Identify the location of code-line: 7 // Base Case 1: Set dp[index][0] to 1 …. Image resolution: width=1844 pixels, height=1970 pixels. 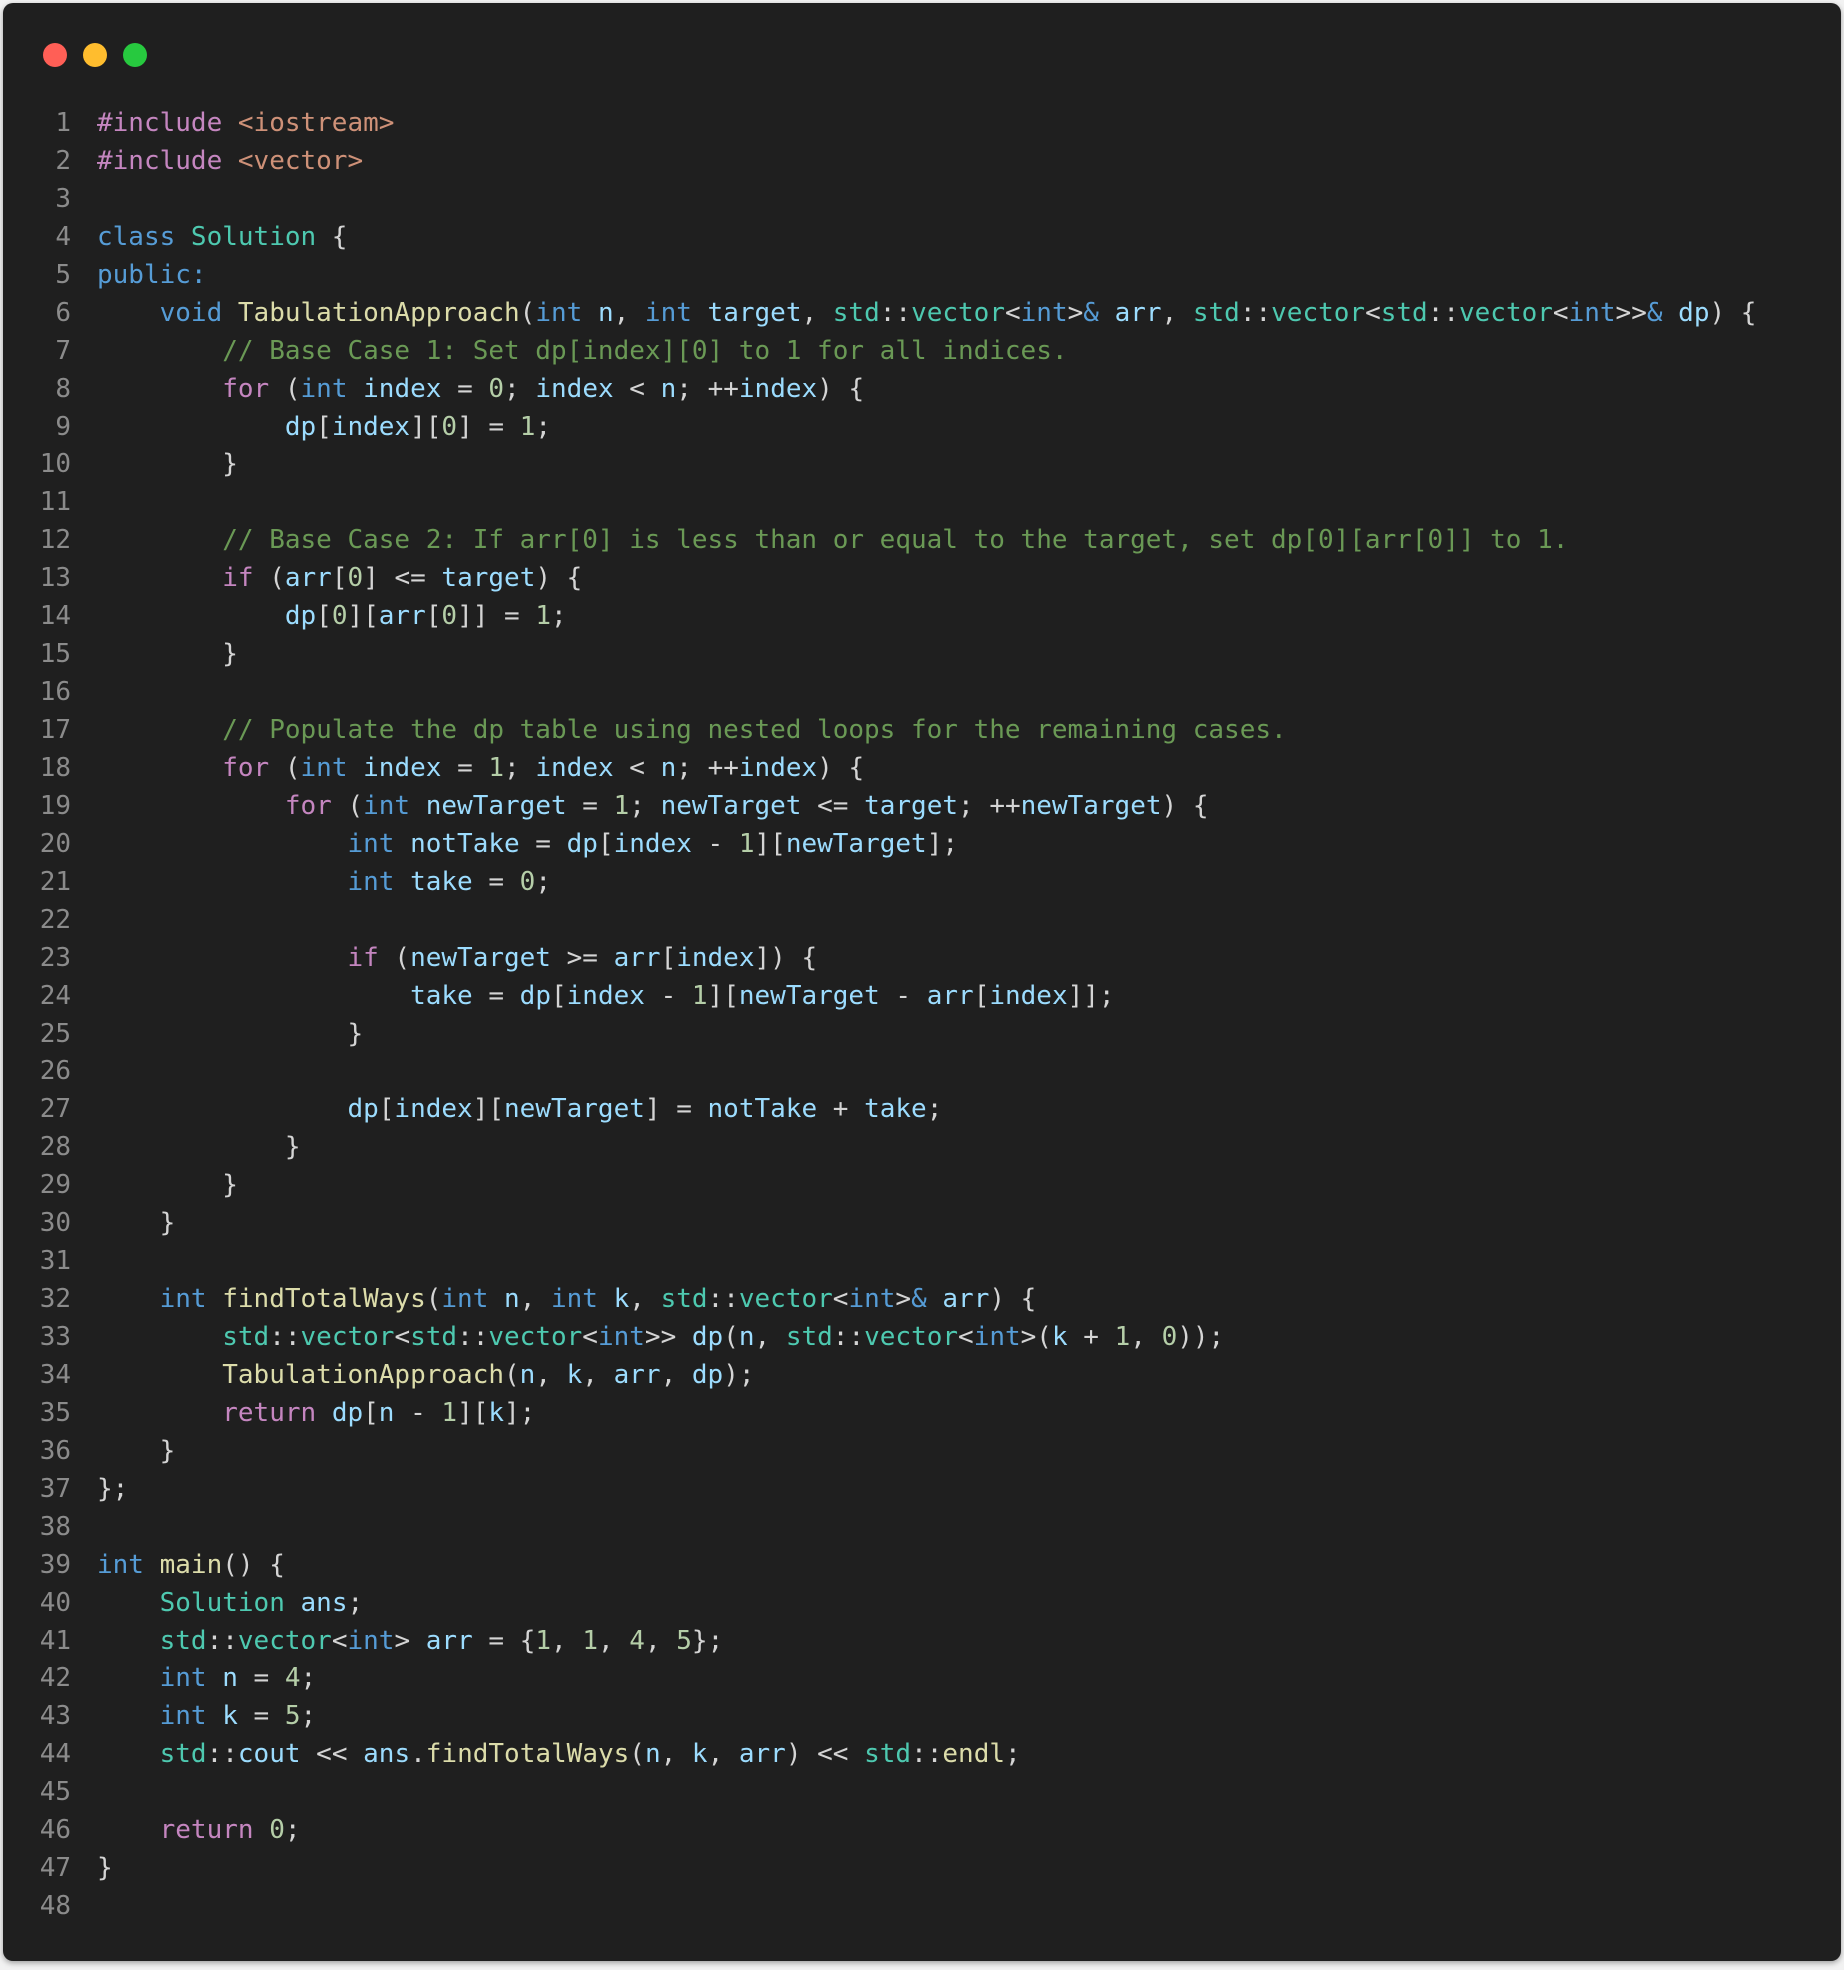
(922, 352).